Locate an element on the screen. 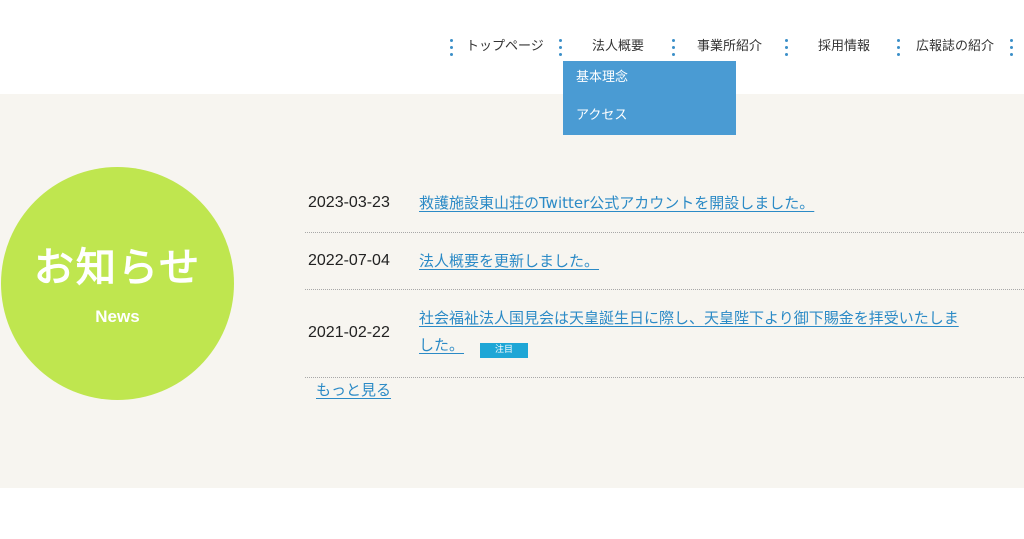 The image size is (1024, 539). nav-item-facilities: 事業所紹介 is located at coordinates (729, 47).